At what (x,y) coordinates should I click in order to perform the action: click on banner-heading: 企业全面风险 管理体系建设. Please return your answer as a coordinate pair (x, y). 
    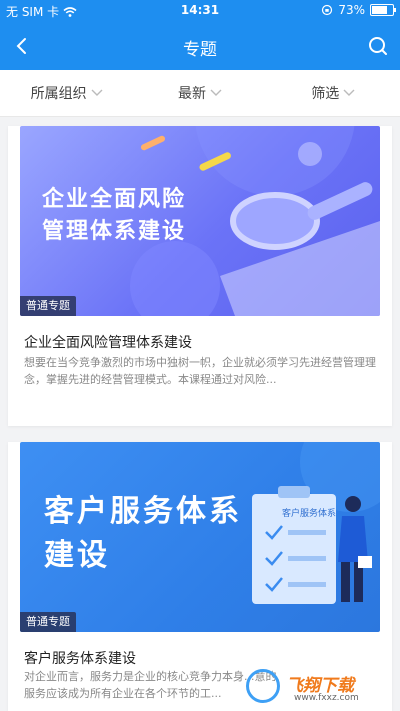
    Looking at the image, I should click on (114, 216).